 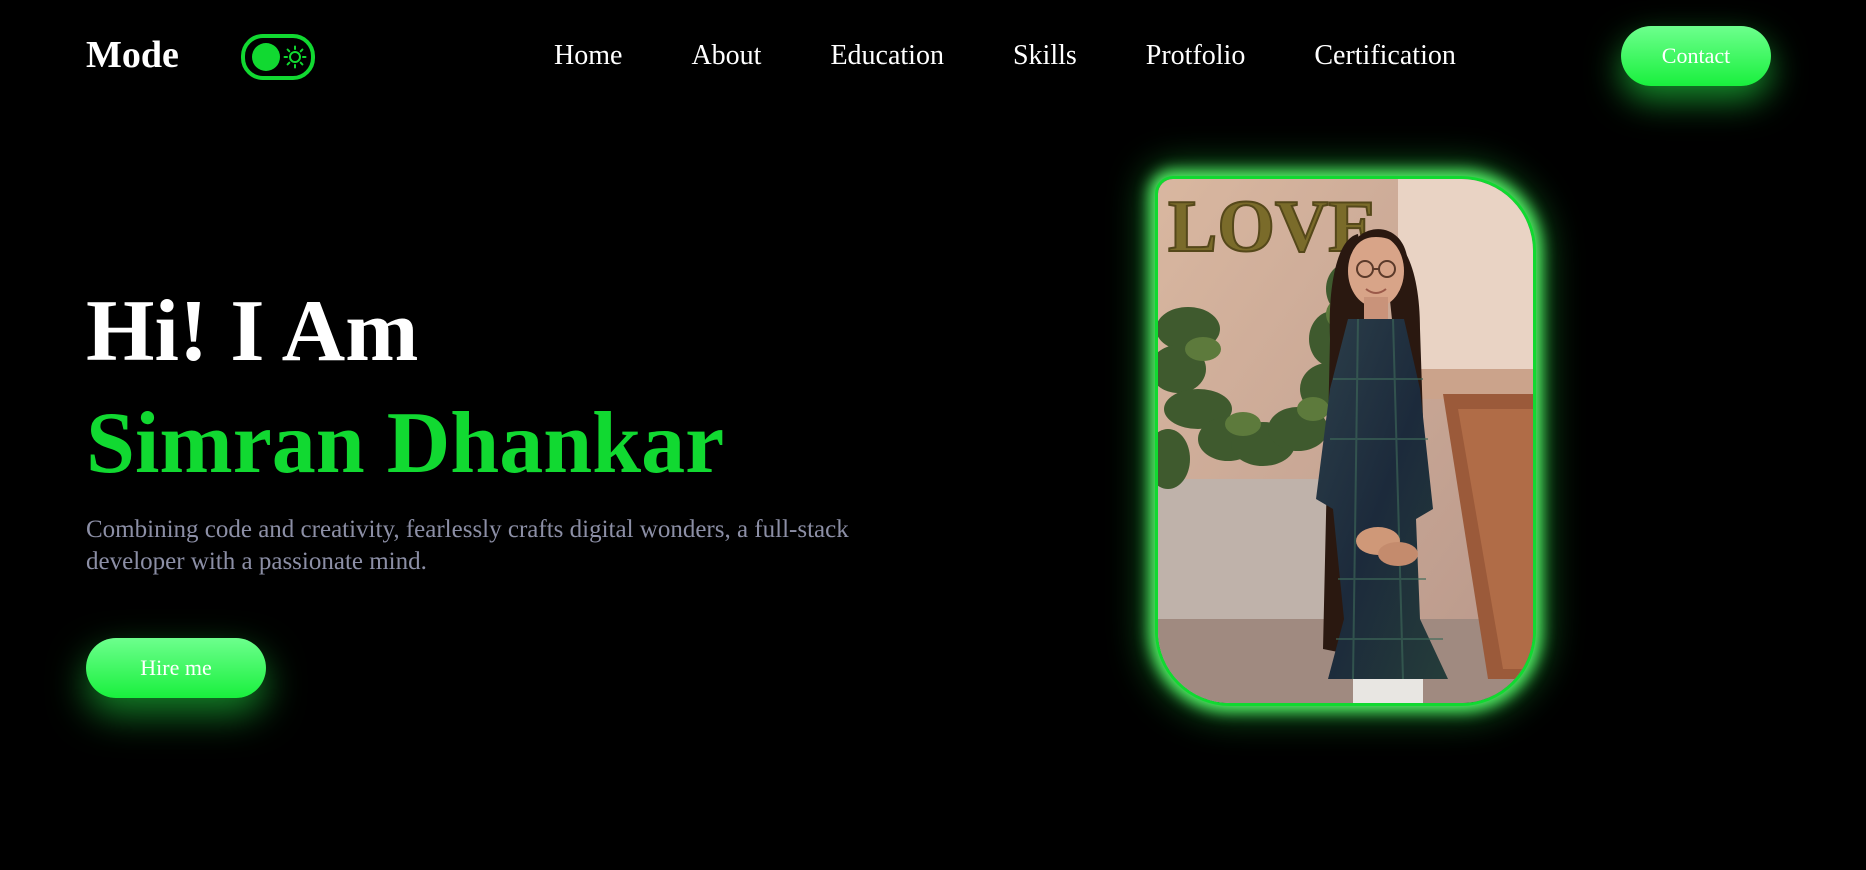 I want to click on nav-link-portfolio: Protfolio, so click(x=1196, y=56).